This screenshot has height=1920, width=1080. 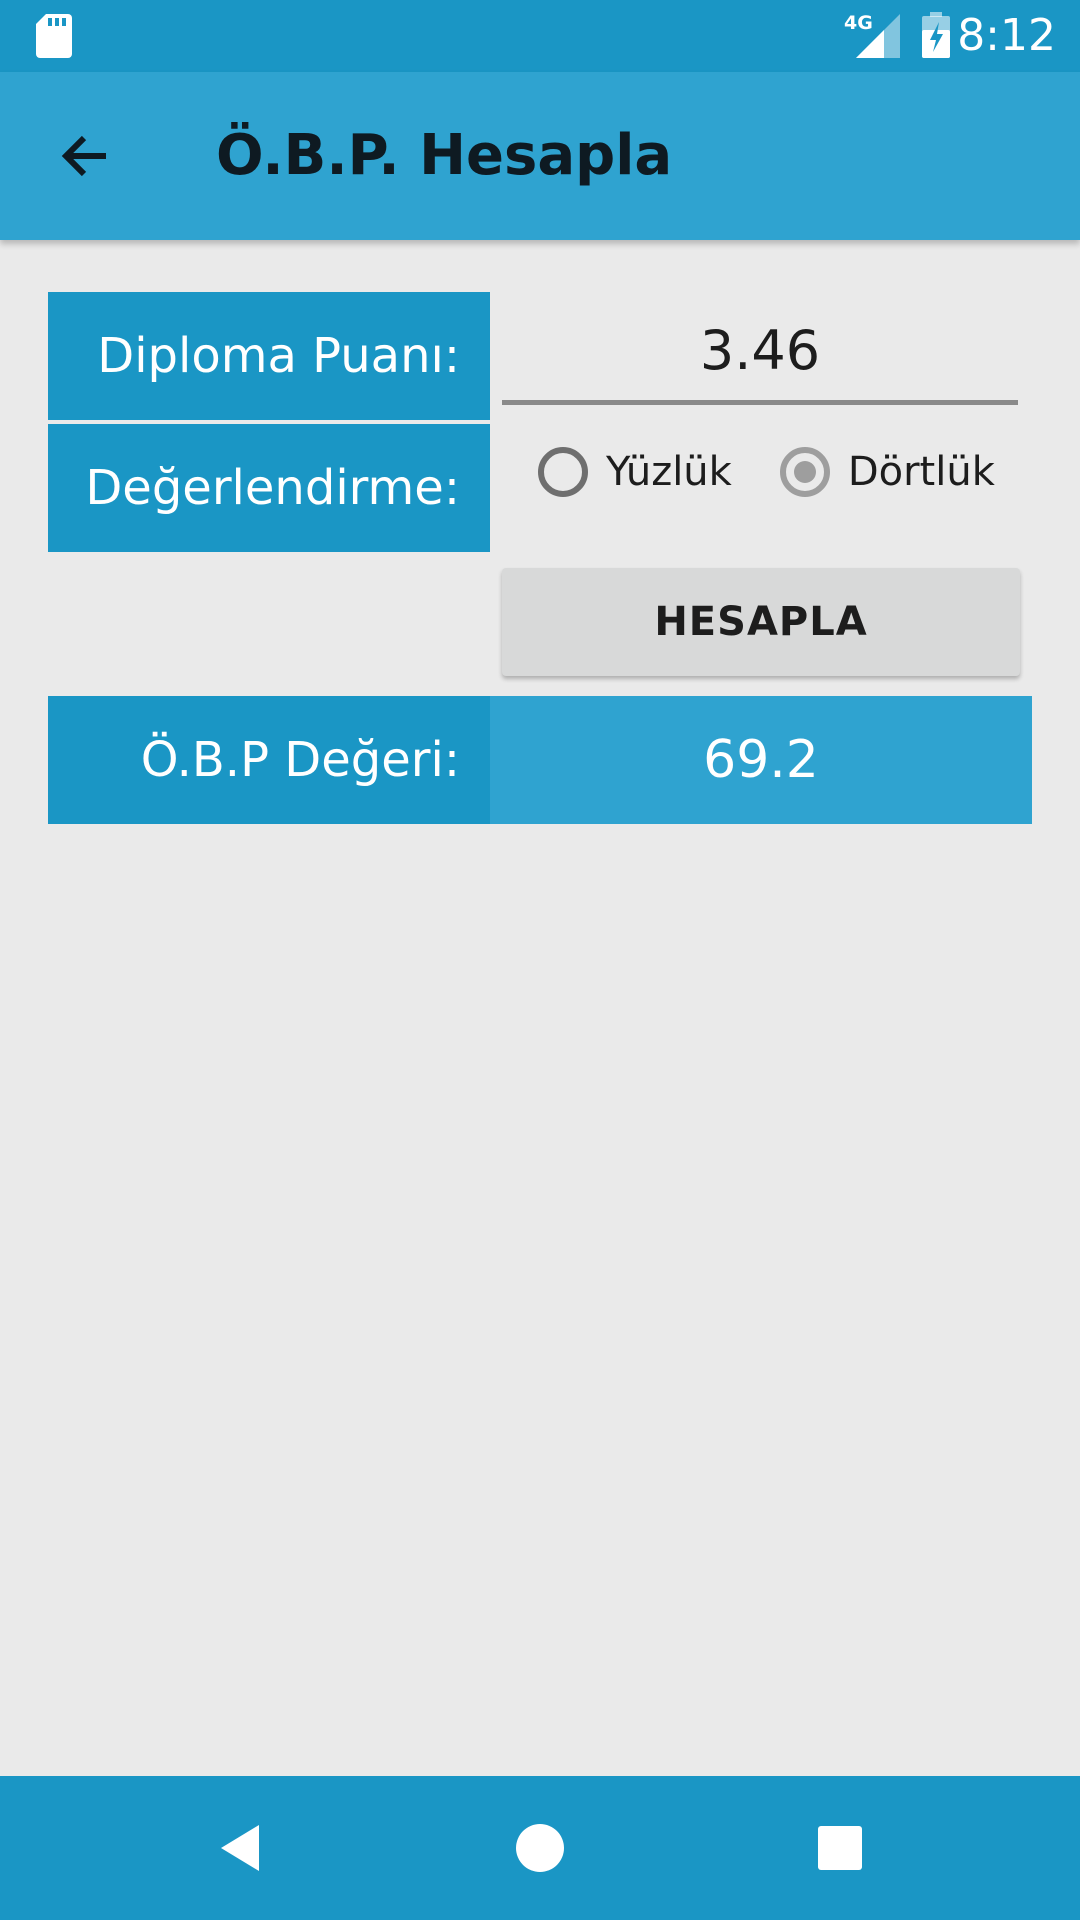 I want to click on result-label: Ö.B.P Değeri:, so click(x=269, y=760).